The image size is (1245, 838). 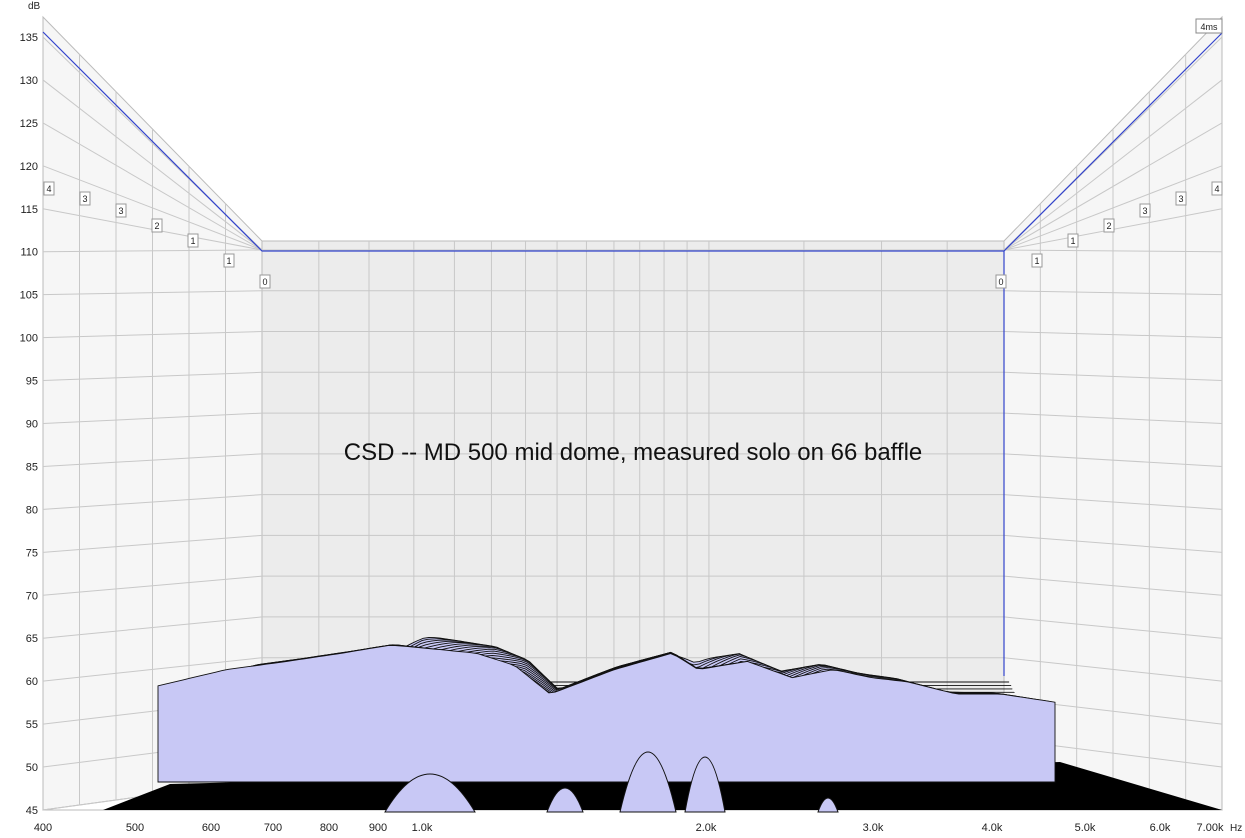 I want to click on y-tick-label: 80, so click(x=32, y=510).